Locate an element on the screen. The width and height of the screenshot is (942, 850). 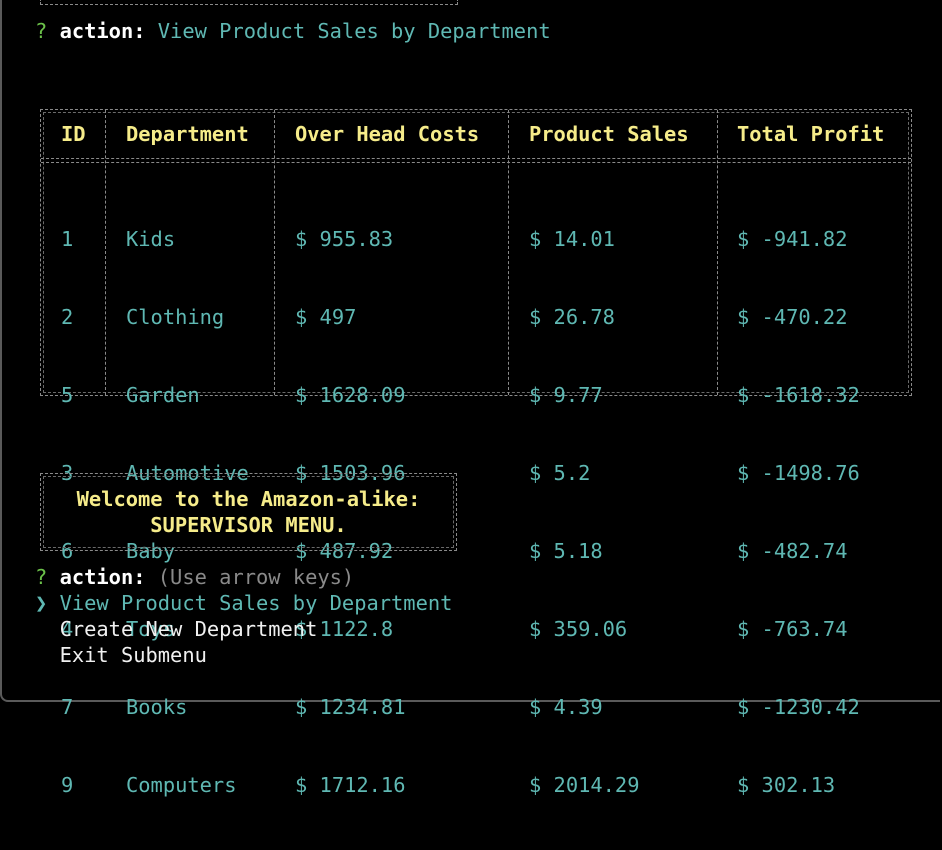
table-cell: 7 is located at coordinates (67, 707).